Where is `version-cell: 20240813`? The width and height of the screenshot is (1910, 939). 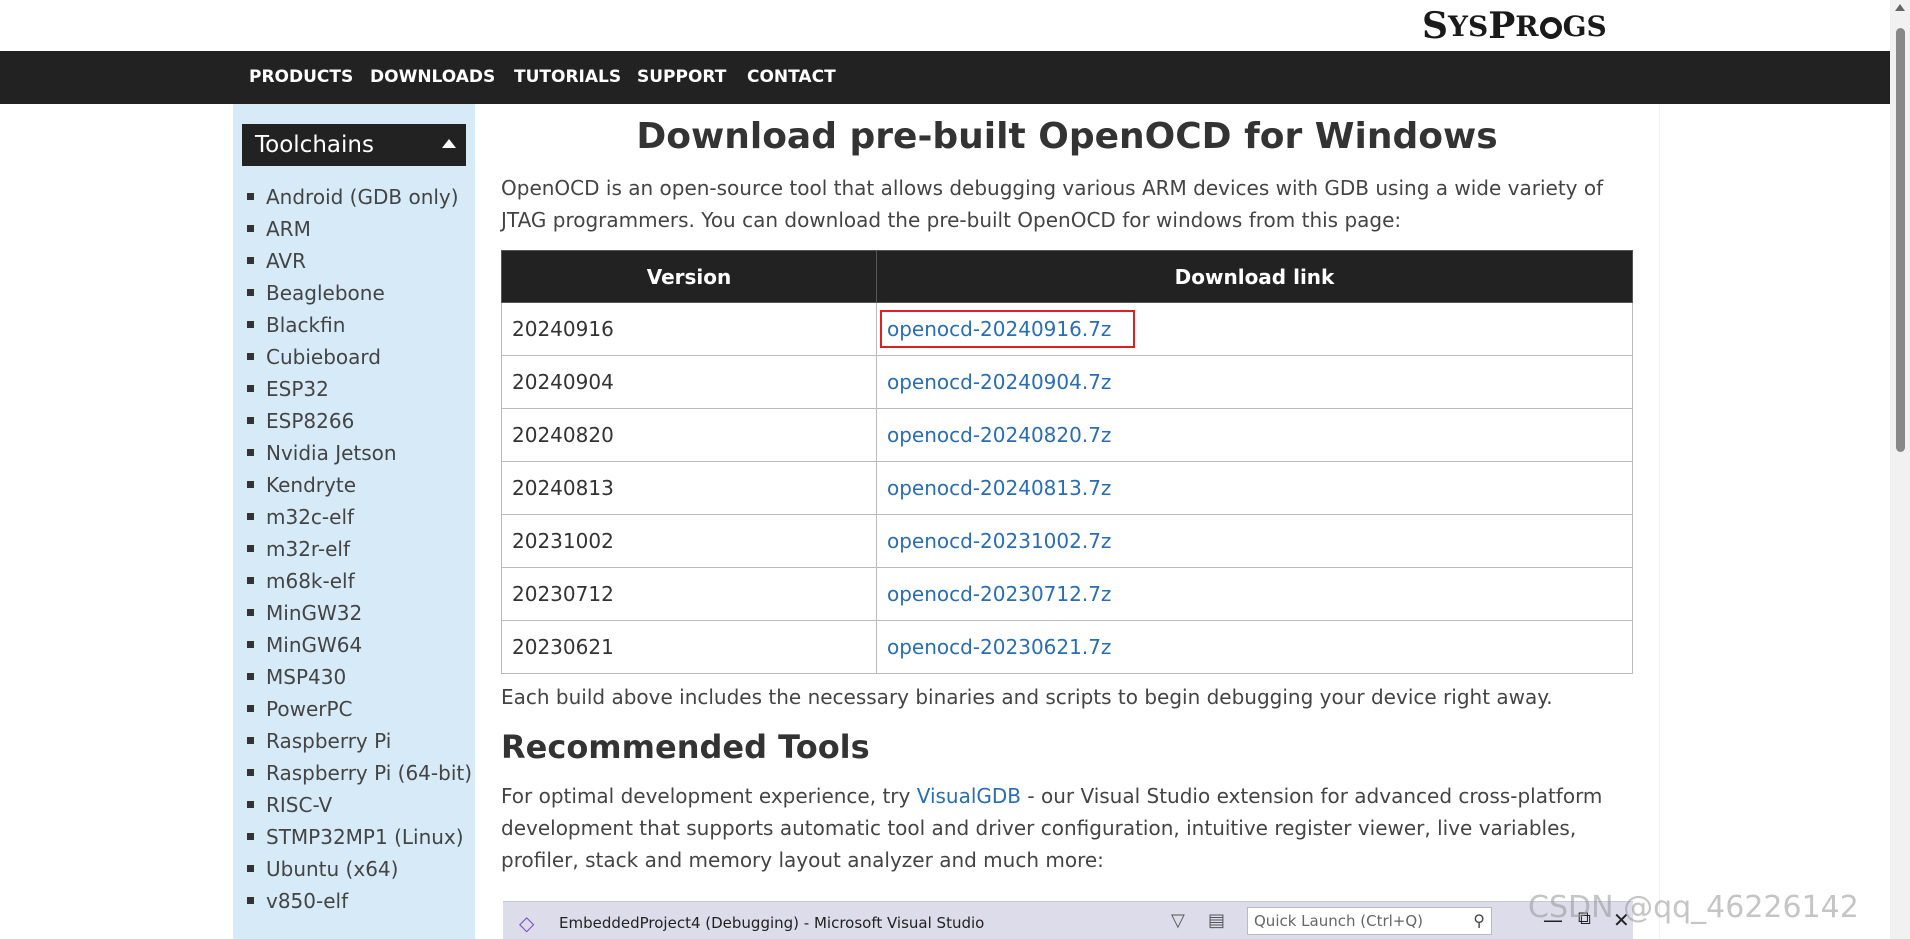
version-cell: 20240813 is located at coordinates (689, 488).